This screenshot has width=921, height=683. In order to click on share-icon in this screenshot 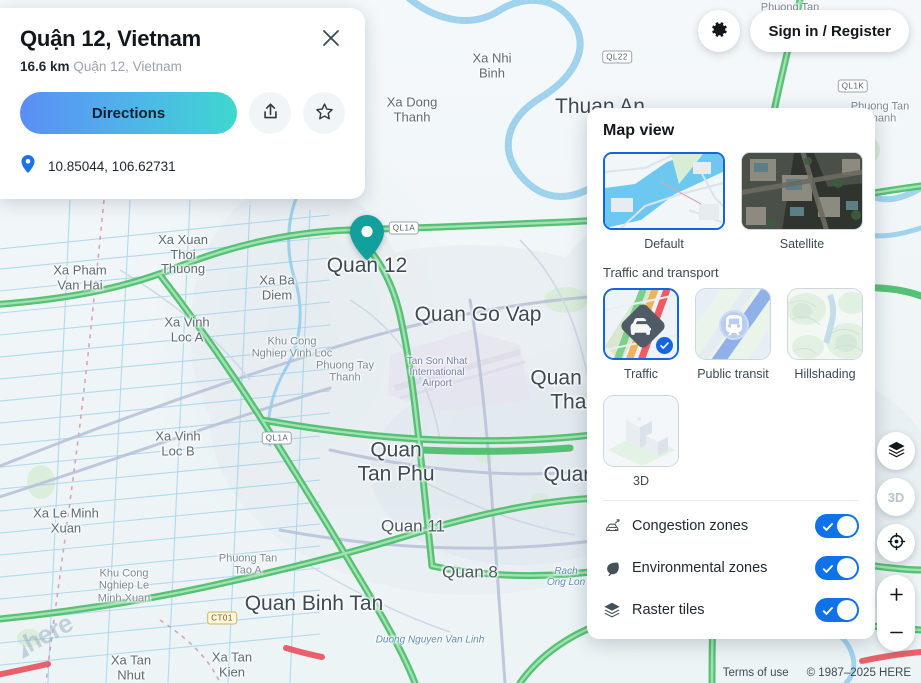, I will do `click(270, 113)`.